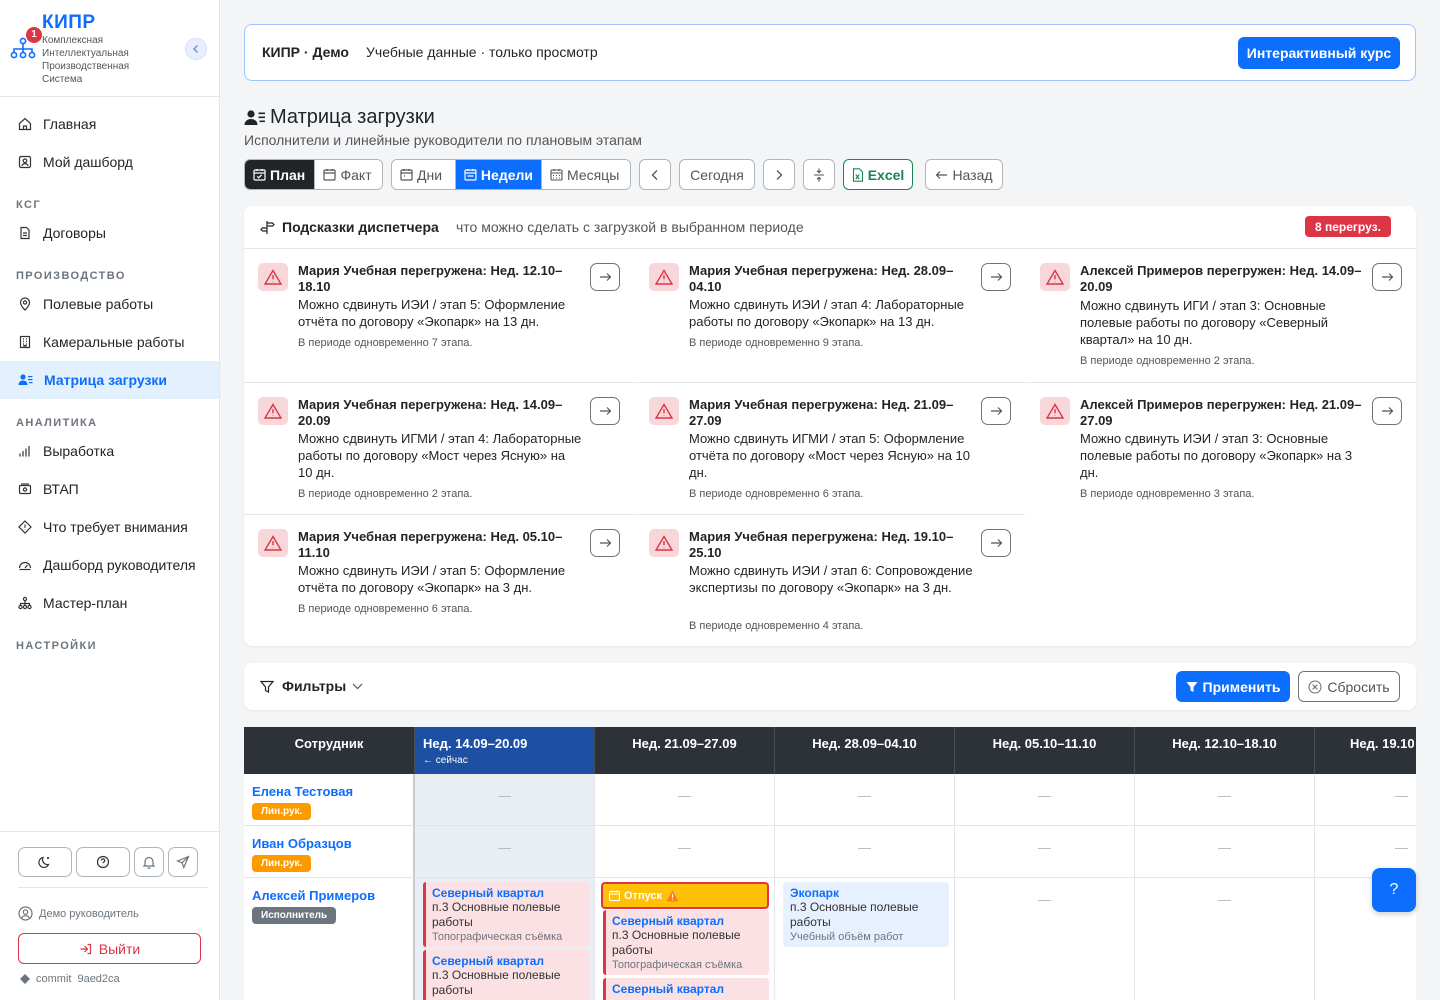 This screenshot has height=1000, width=1440. What do you see at coordinates (445, 760) in the screenshot?
I see `current-week-marker: ← сейчас` at bounding box center [445, 760].